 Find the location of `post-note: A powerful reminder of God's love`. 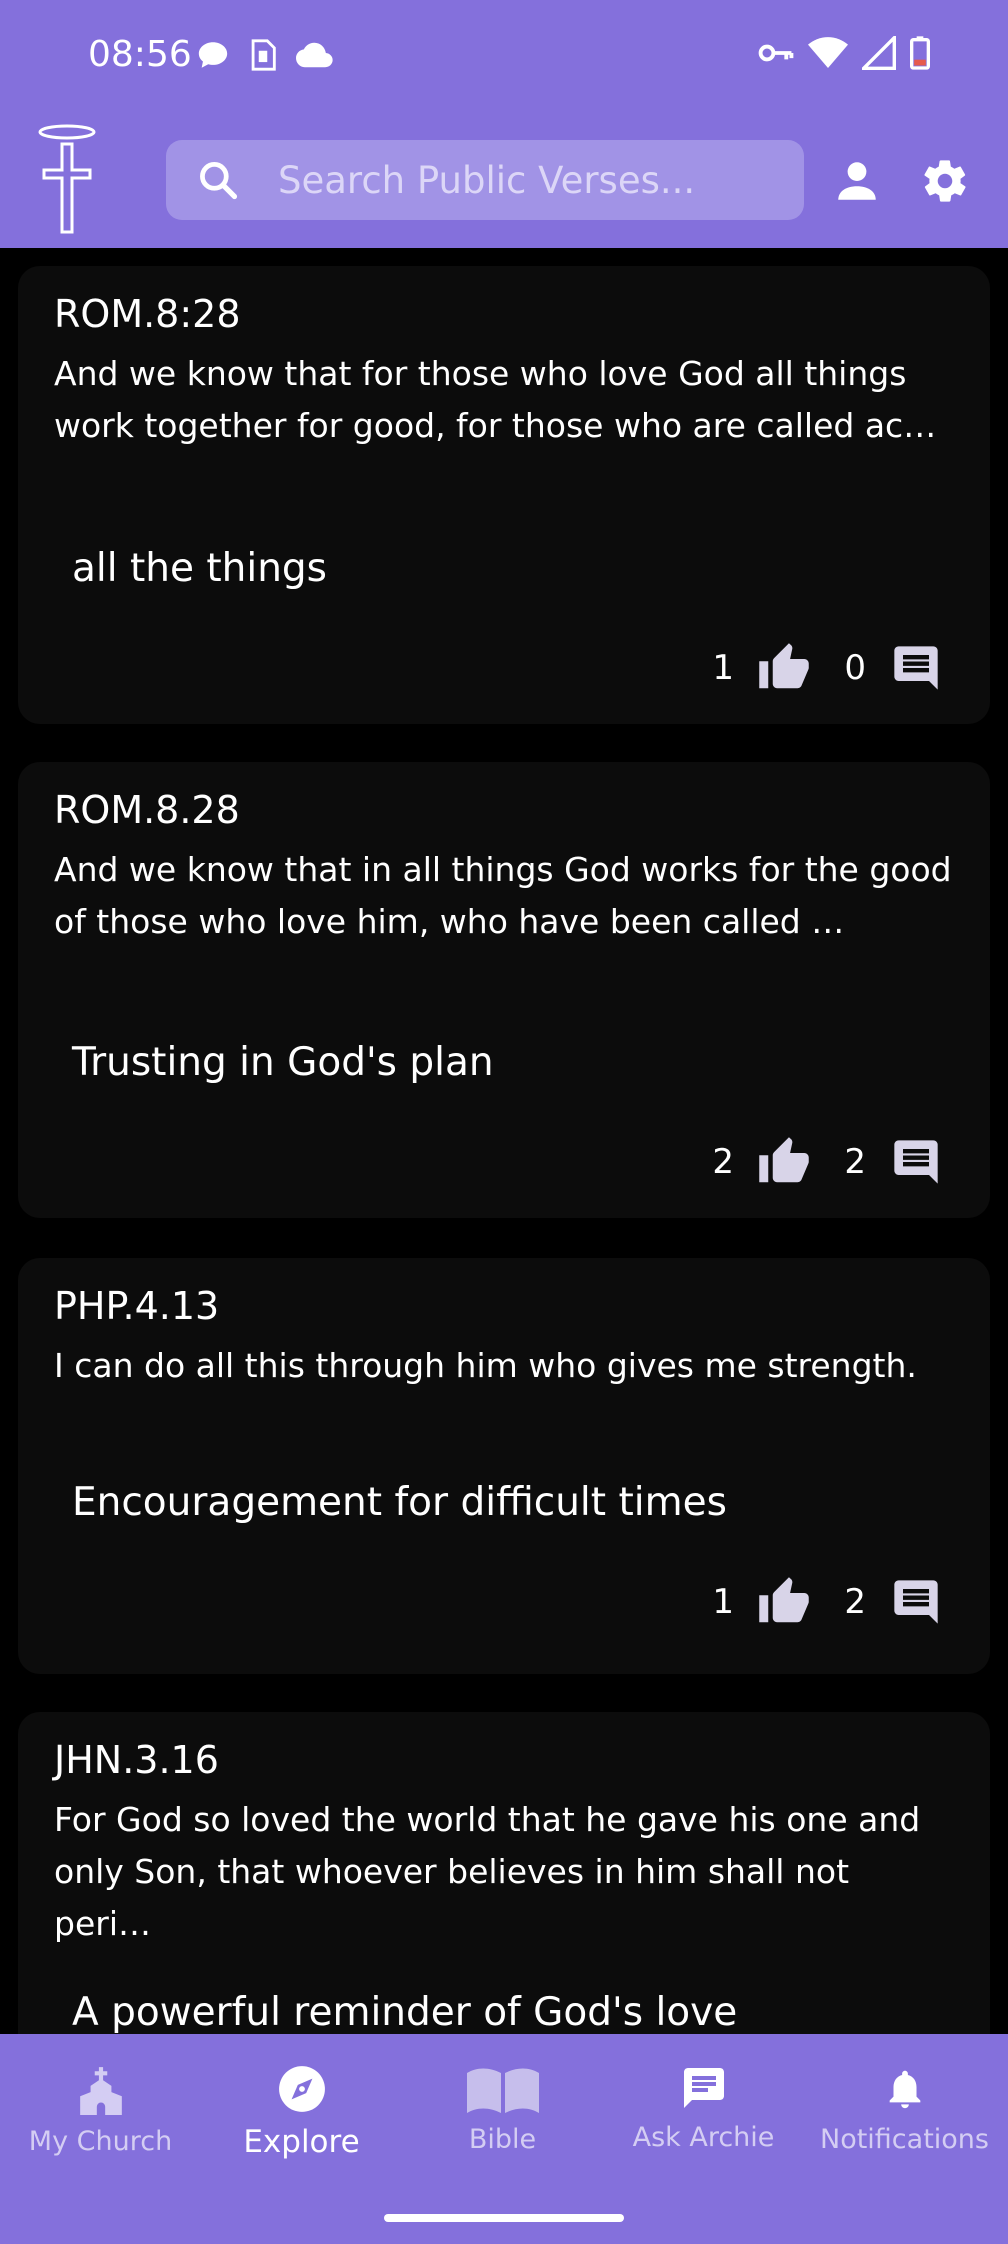

post-note: A powerful reminder of God's love is located at coordinates (405, 2012).